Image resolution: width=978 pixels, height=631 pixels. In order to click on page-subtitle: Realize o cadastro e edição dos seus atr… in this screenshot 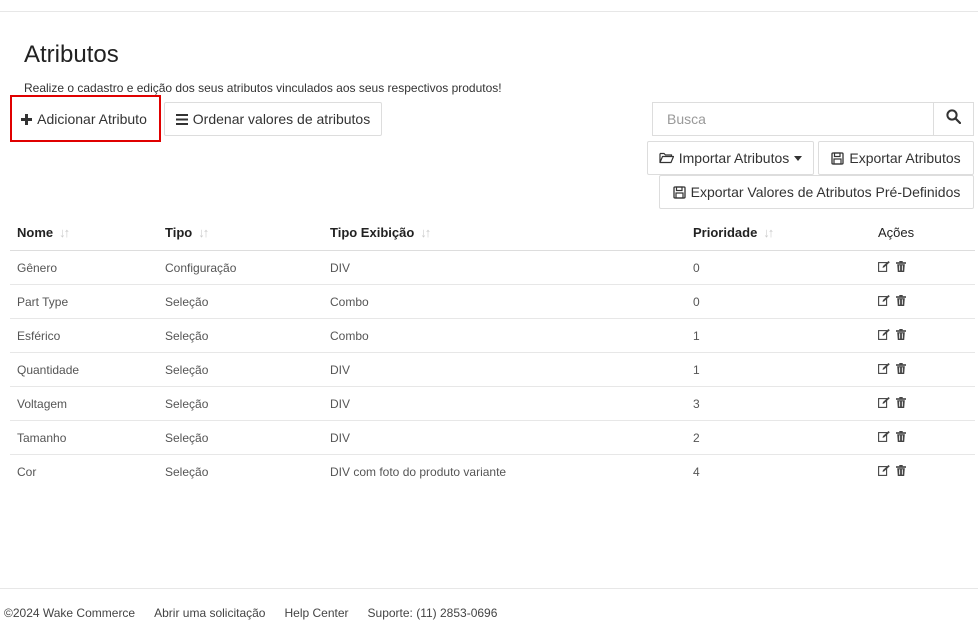, I will do `click(263, 88)`.